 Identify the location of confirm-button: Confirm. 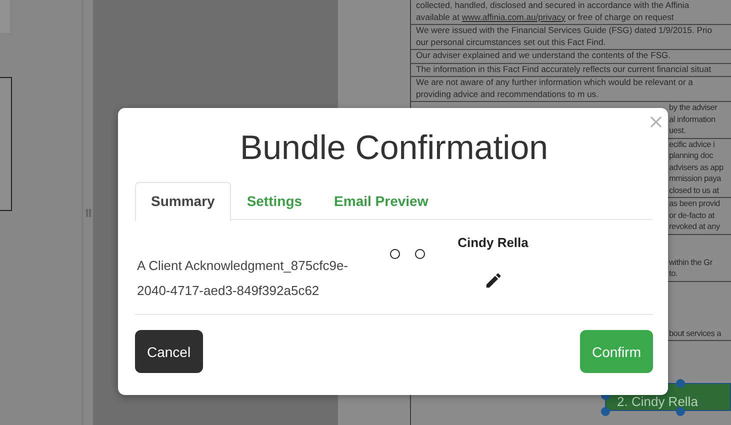
(616, 351).